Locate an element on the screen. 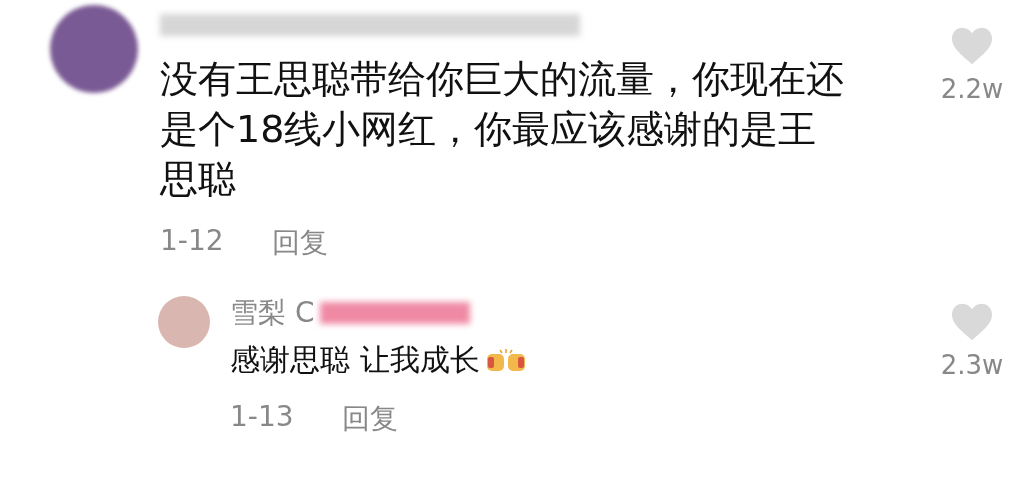 This screenshot has height=490, width=1024. comment-date: 1-13 is located at coordinates (262, 417).